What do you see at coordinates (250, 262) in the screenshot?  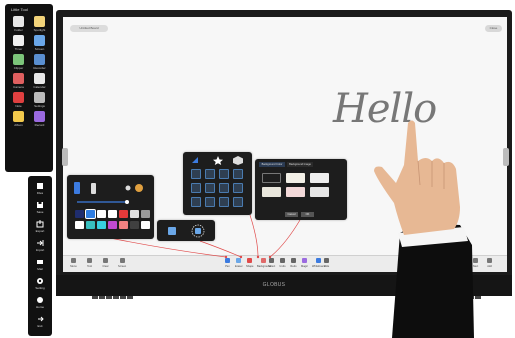 I see `toolbar-button: Shape` at bounding box center [250, 262].